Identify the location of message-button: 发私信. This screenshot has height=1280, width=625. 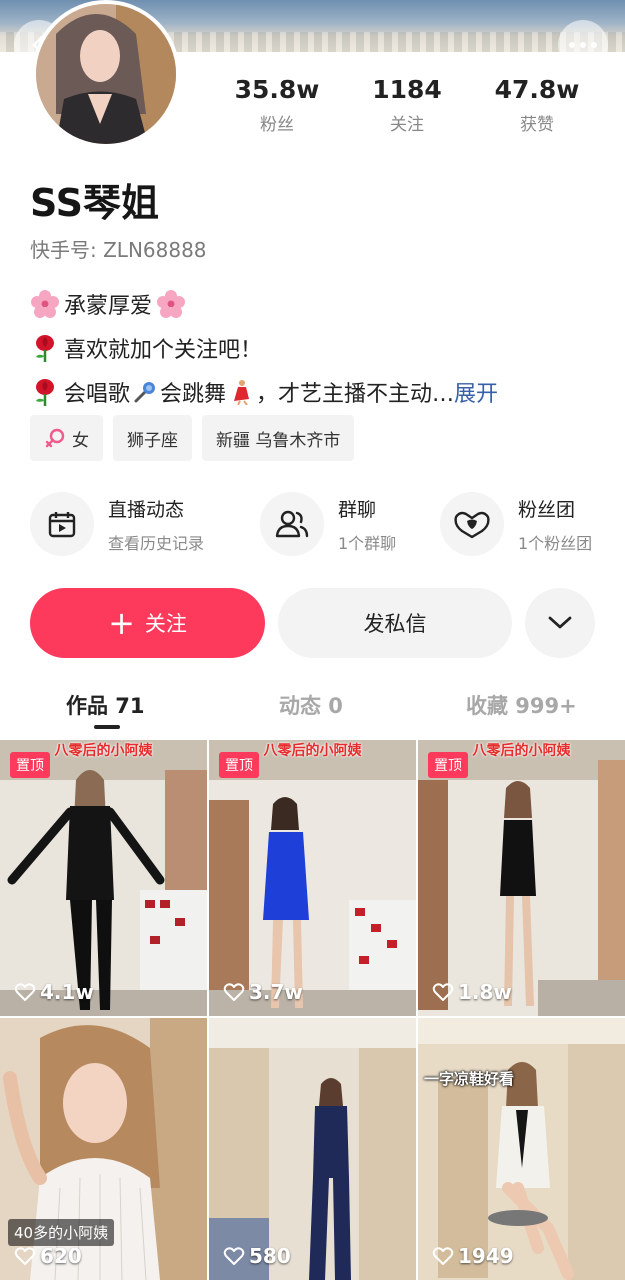
(395, 623).